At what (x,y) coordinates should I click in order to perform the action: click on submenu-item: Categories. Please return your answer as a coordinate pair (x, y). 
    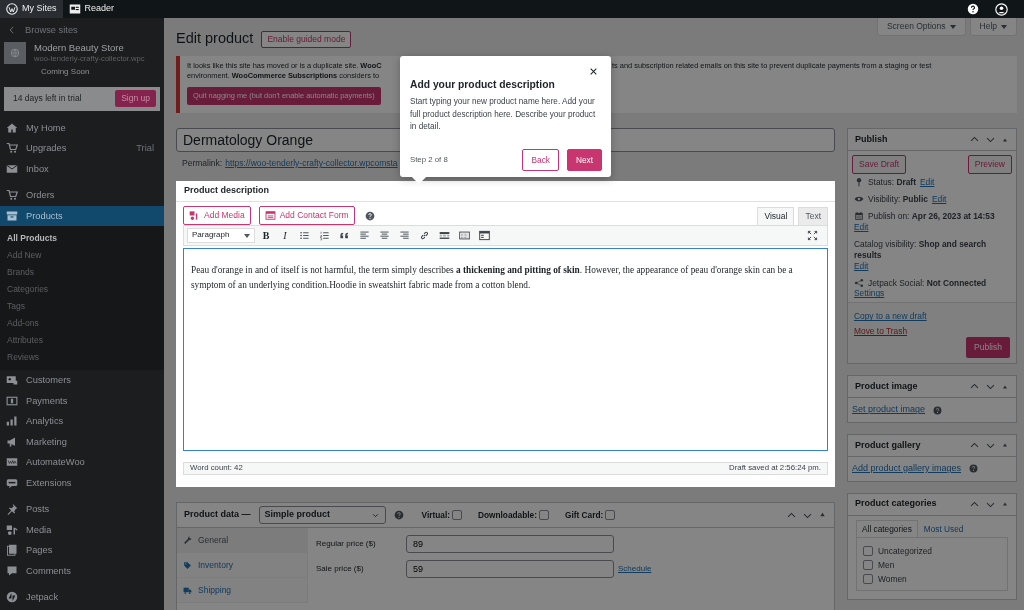
    Looking at the image, I should click on (82, 290).